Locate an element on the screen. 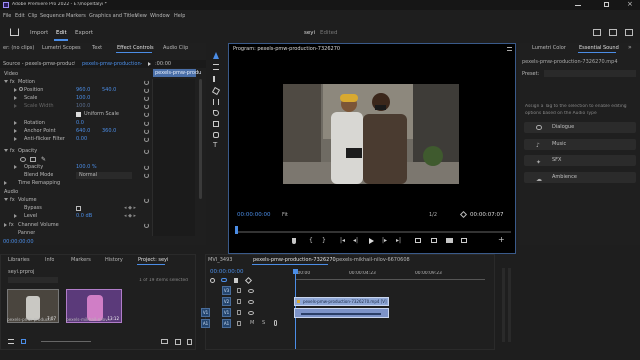 This screenshot has height=360, width=640. opacity-section-label: Opacity is located at coordinates (27, 151).